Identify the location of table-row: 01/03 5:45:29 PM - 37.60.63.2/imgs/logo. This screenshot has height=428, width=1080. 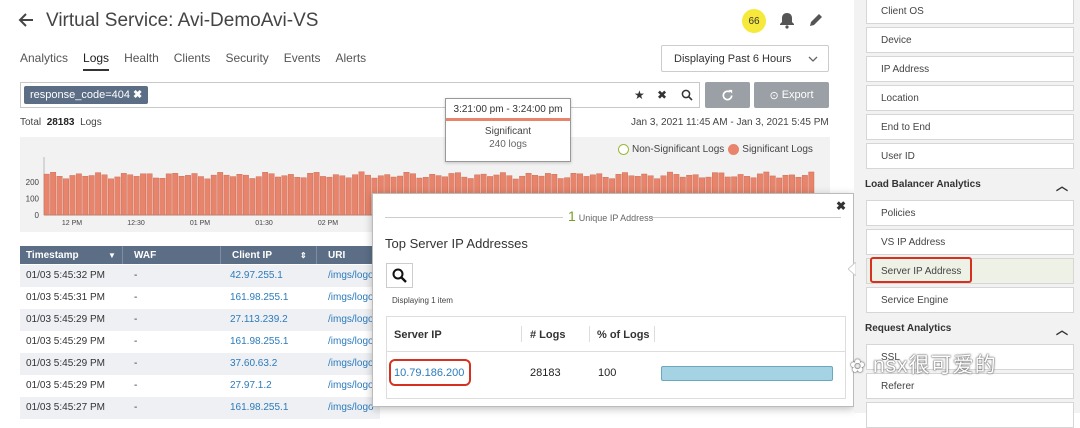
(200, 364).